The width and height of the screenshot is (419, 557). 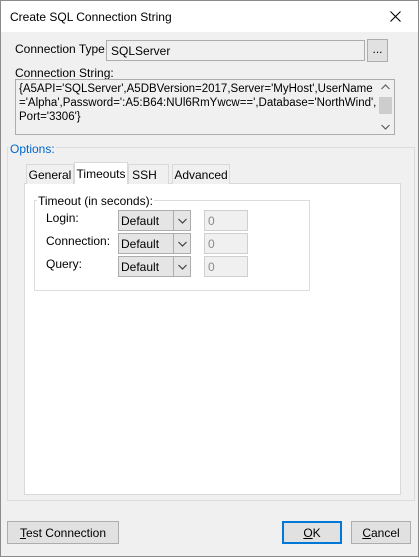 I want to click on cancel-accelerator: C, so click(x=366, y=532).